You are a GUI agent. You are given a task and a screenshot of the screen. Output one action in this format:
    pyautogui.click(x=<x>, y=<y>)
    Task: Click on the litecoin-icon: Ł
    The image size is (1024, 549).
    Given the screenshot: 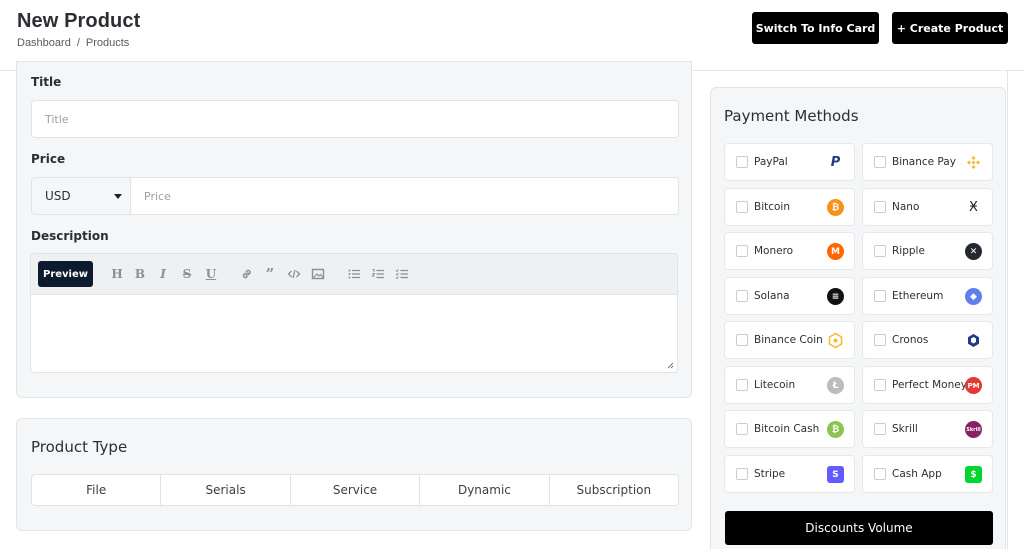 What is the action you would take?
    pyautogui.click(x=835, y=385)
    